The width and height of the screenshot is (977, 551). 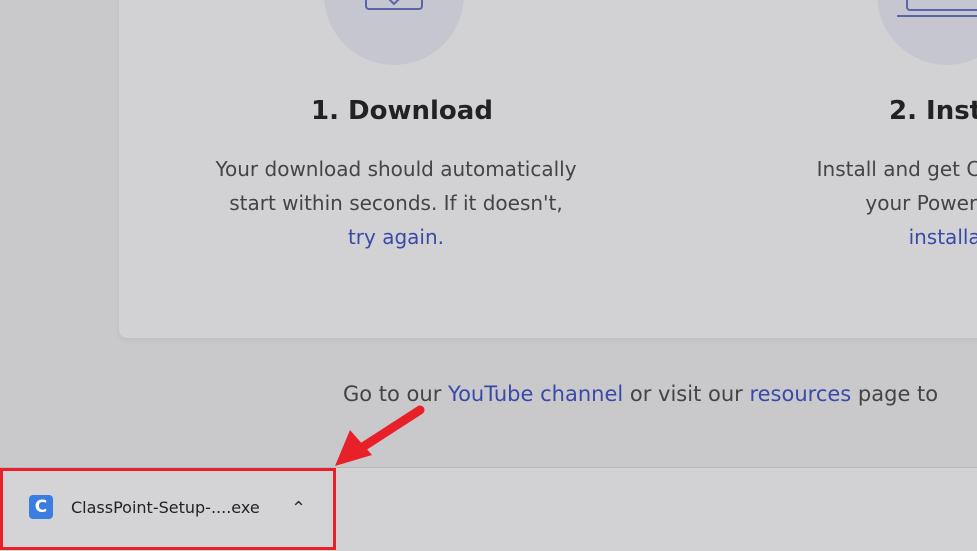 What do you see at coordinates (937, 8) in the screenshot?
I see `laptop-icon` at bounding box center [937, 8].